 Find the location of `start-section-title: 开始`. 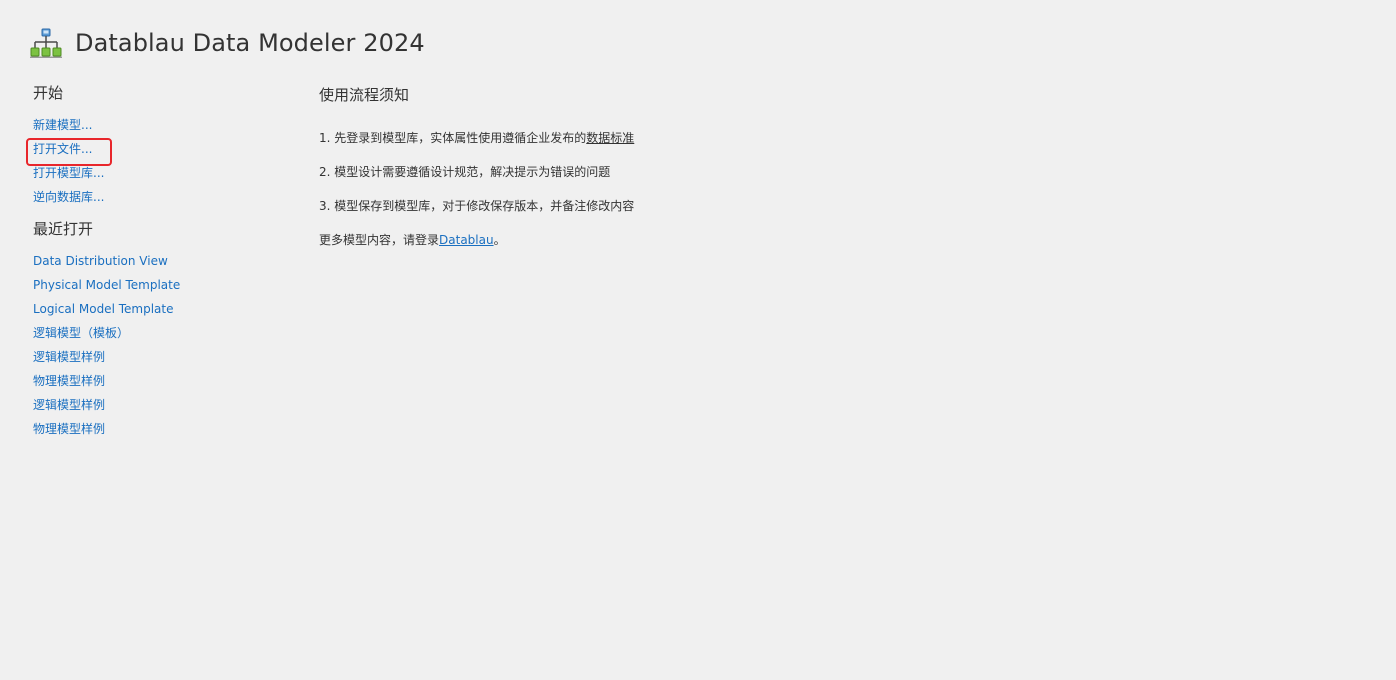

start-section-title: 开始 is located at coordinates (48, 93).